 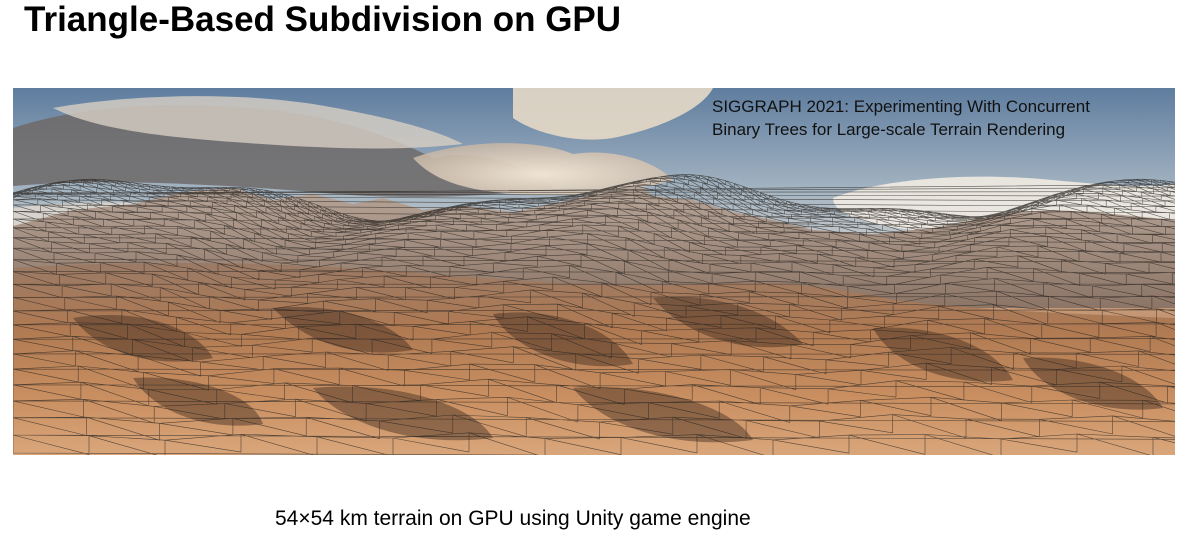 What do you see at coordinates (323, 19) in the screenshot?
I see `slide-title: Triangle-Based Subdivision on GPU` at bounding box center [323, 19].